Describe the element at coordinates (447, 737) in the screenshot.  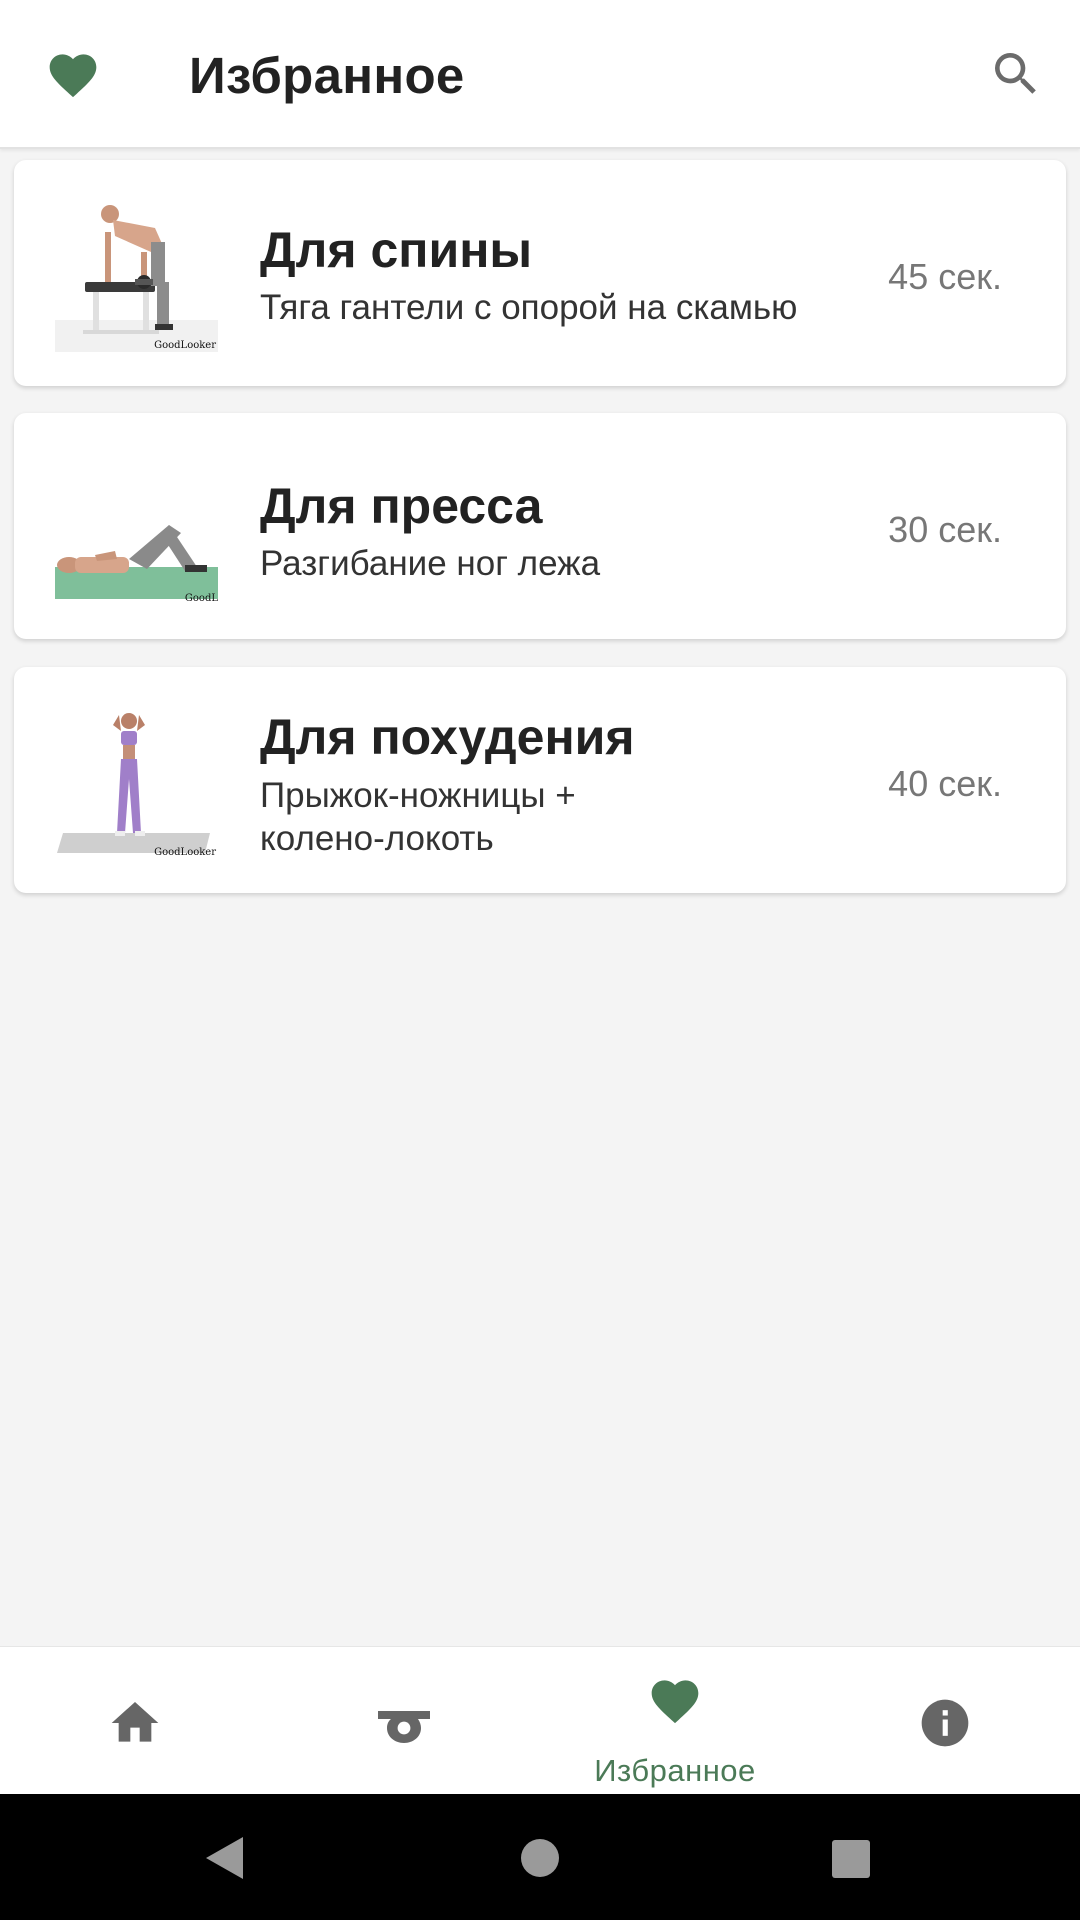
I see `card-title: Для похудения` at that location.